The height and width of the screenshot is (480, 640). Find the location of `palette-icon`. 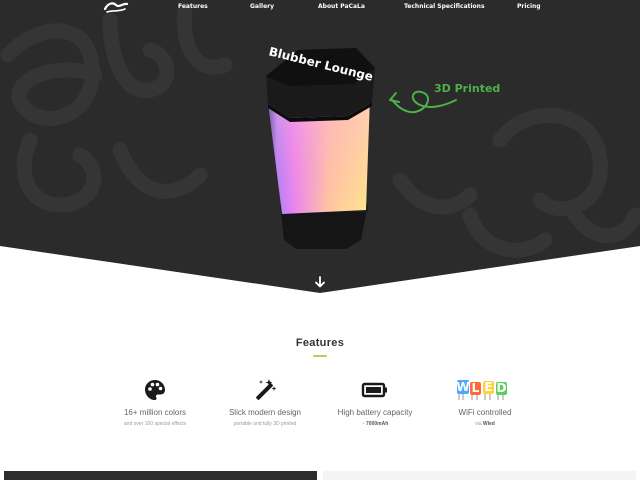

palette-icon is located at coordinates (155, 390).